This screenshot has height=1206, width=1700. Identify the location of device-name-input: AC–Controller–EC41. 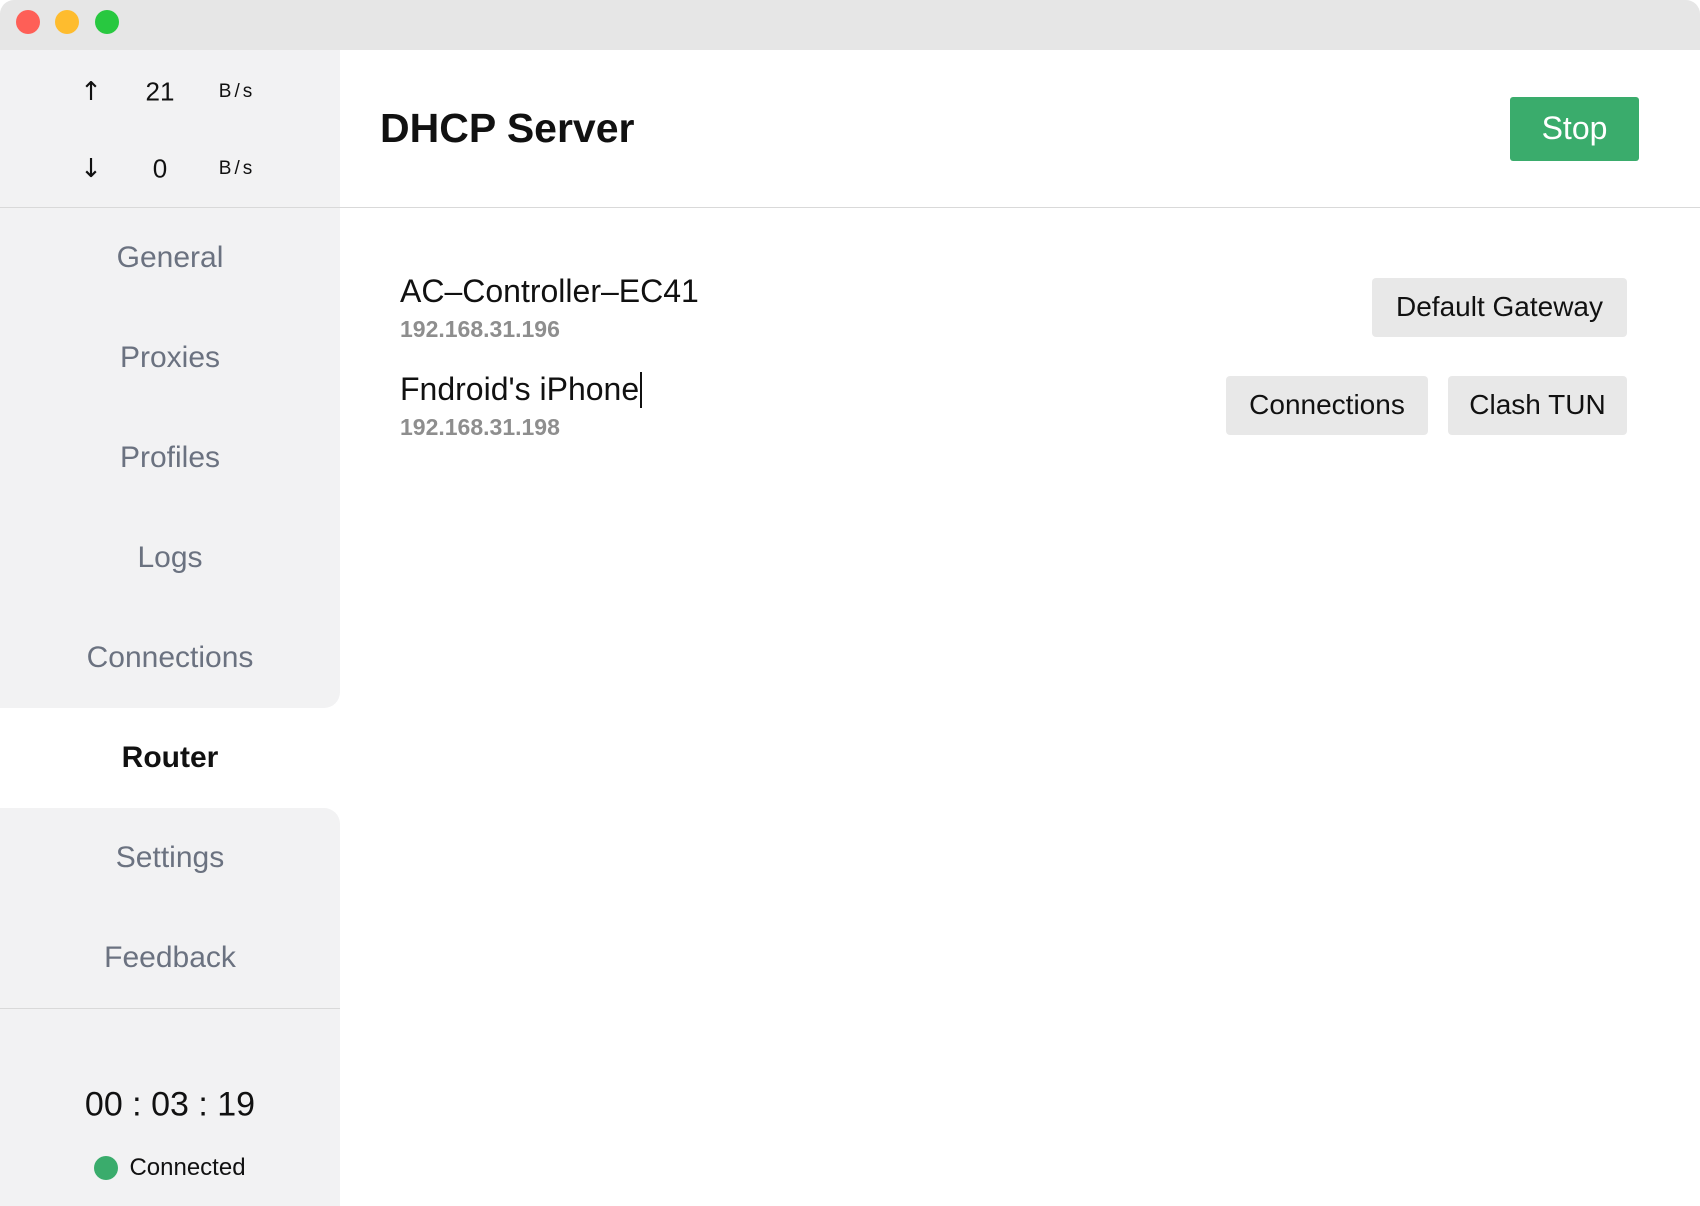
(549, 291).